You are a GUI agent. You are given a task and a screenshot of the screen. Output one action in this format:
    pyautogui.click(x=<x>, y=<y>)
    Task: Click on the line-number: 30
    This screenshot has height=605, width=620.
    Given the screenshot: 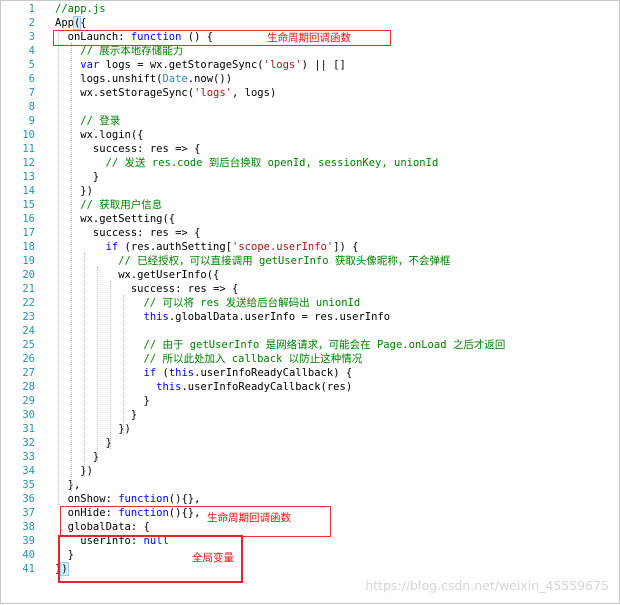 What is the action you would take?
    pyautogui.click(x=28, y=415)
    